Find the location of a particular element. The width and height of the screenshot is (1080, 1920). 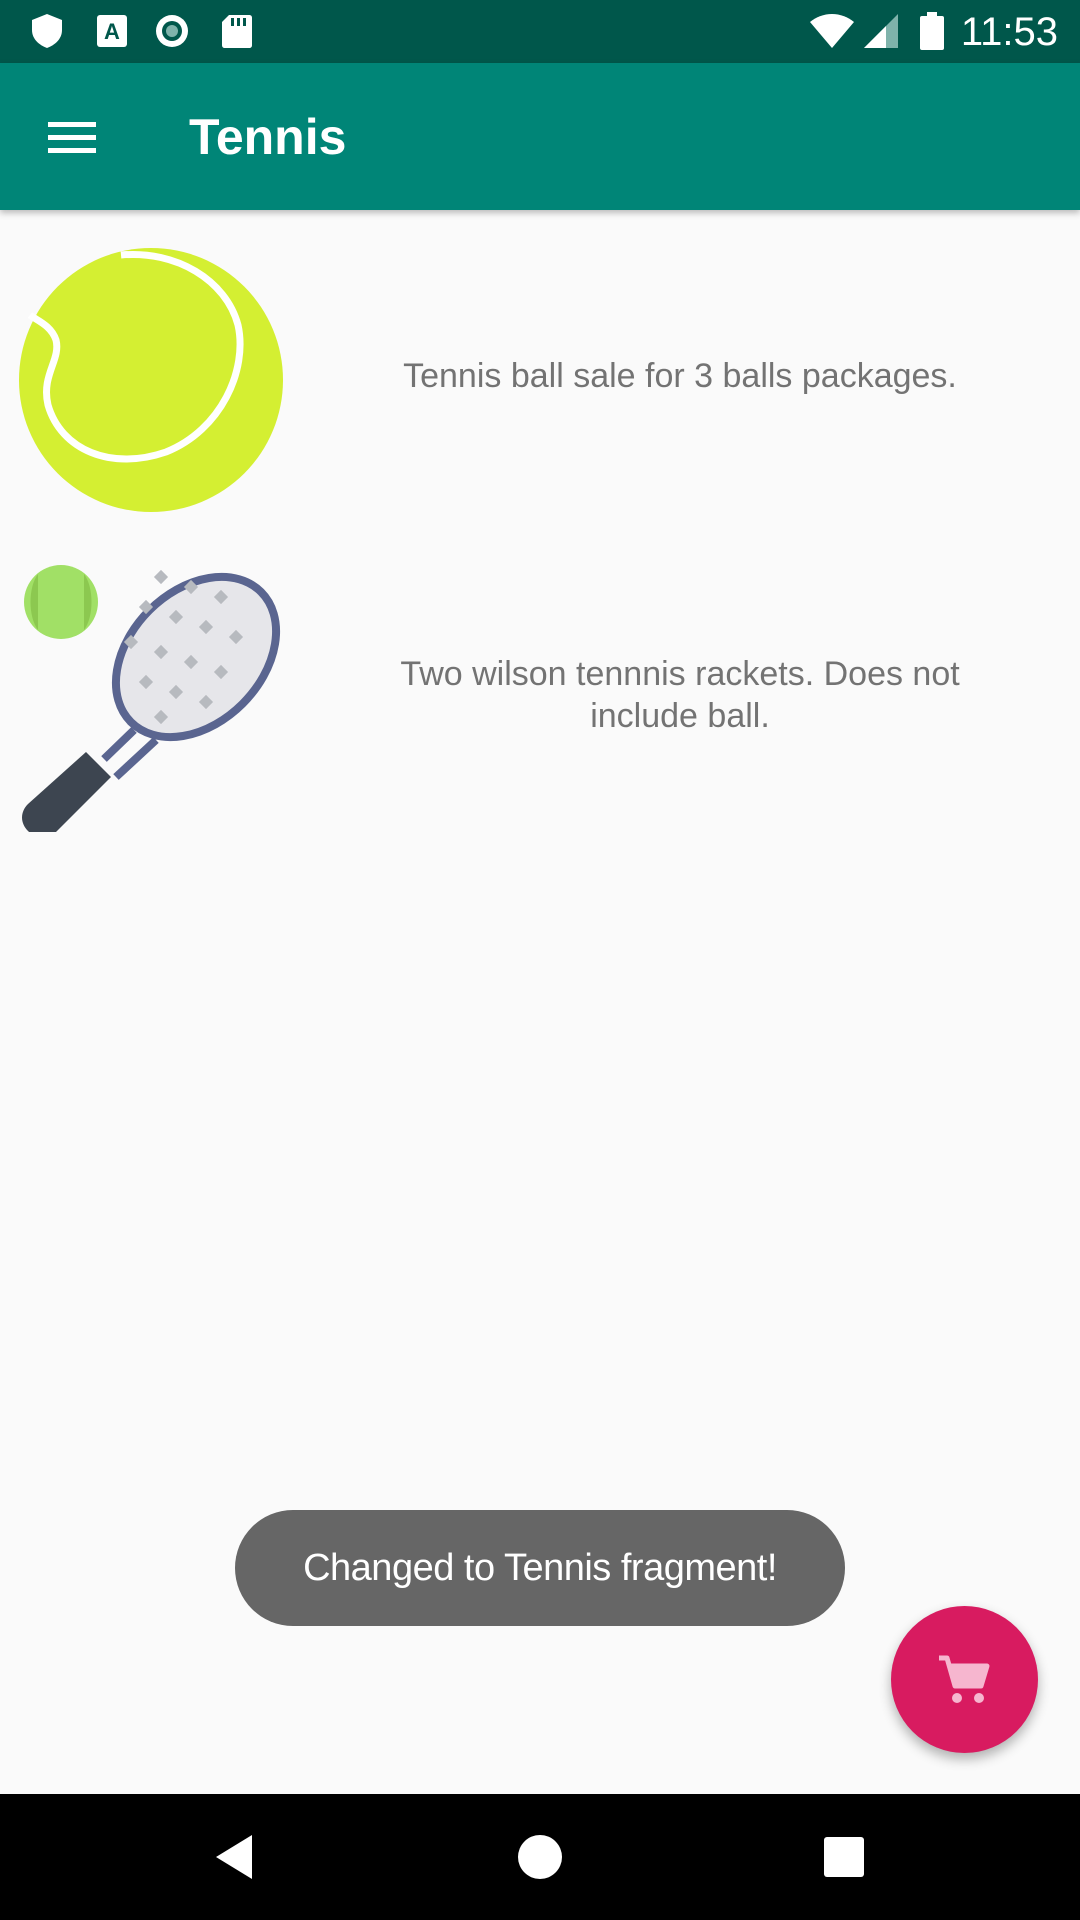

home-icon is located at coordinates (540, 1857).